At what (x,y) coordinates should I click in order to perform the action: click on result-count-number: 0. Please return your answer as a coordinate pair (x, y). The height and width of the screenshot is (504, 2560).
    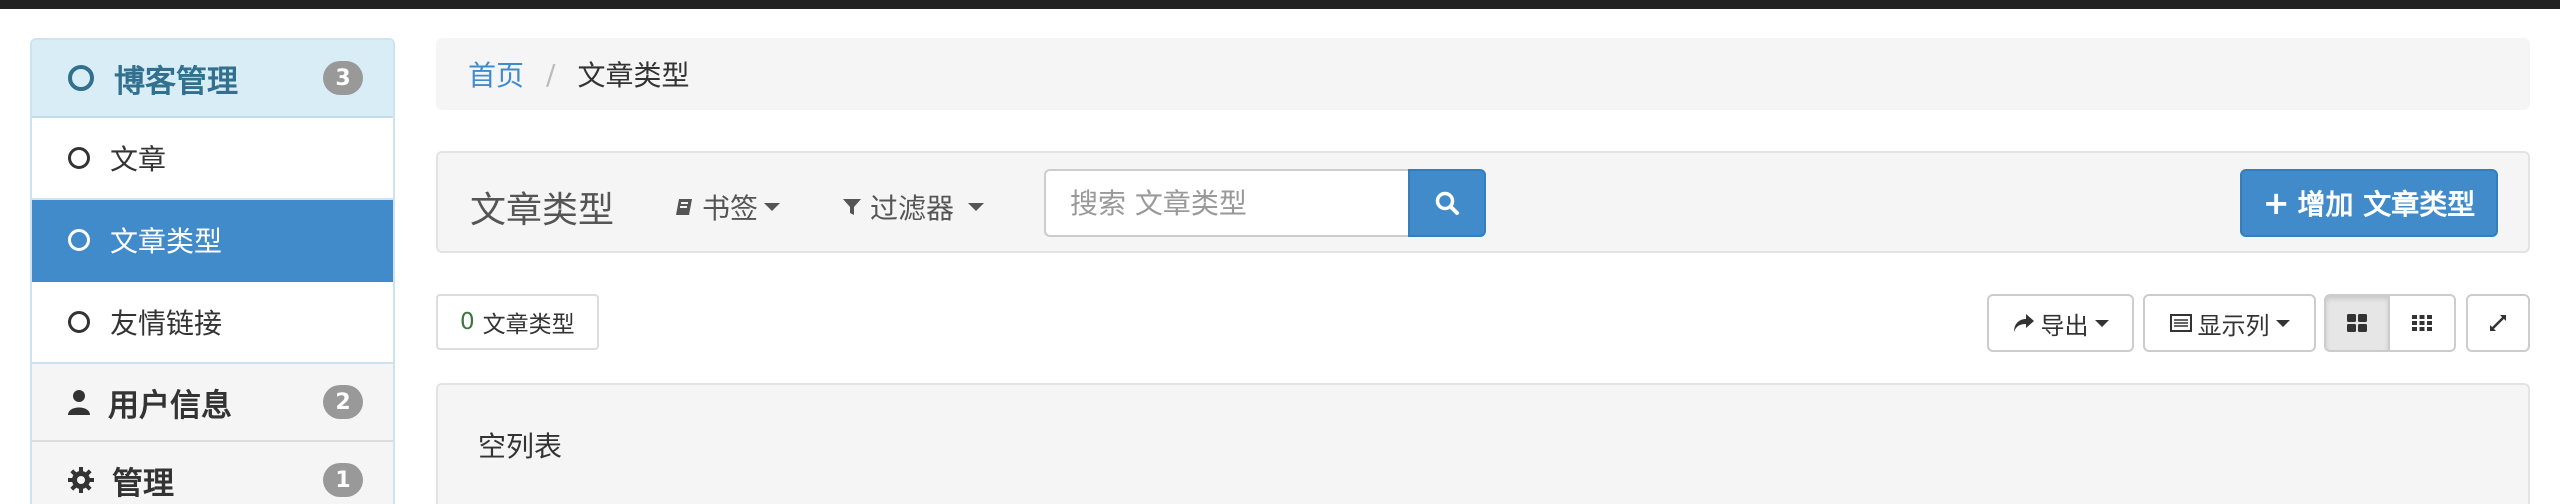
    Looking at the image, I should click on (467, 322).